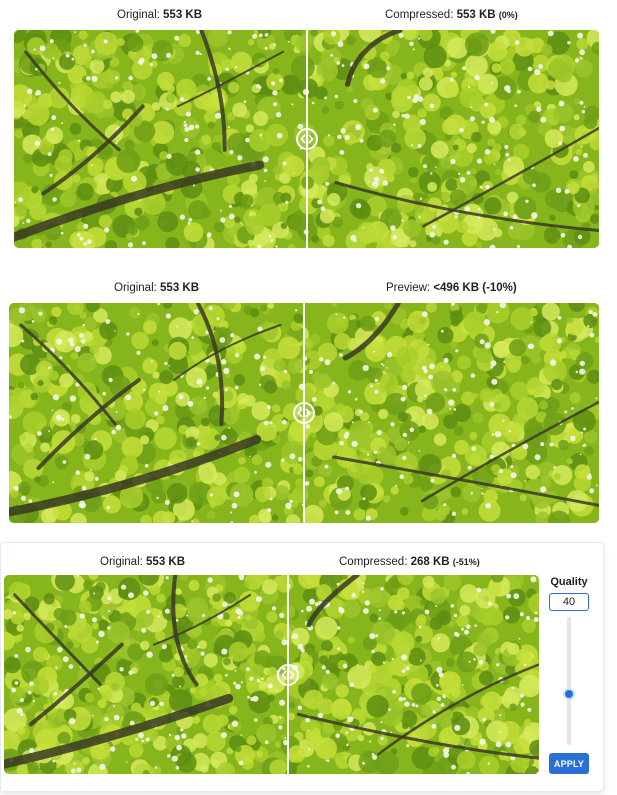 The height and width of the screenshot is (795, 617). Describe the element at coordinates (569, 694) in the screenshot. I see `quality-slider-thumb` at that location.